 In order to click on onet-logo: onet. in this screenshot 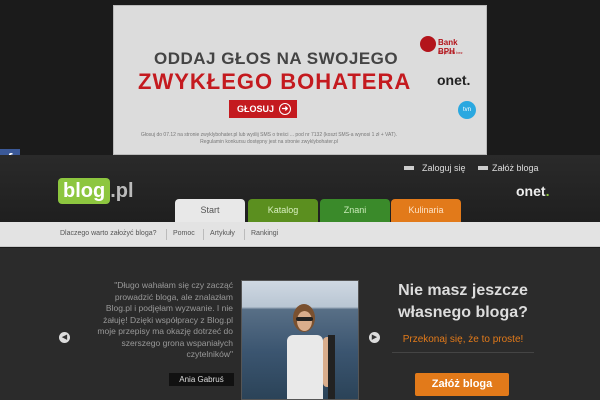, I will do `click(532, 191)`.